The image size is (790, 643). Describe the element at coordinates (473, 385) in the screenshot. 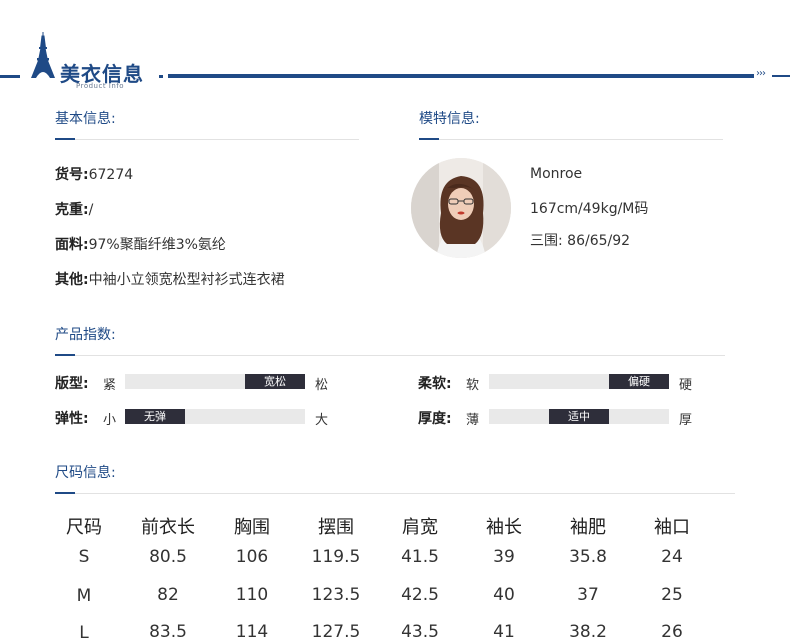

I see `index-min-softness: 软` at that location.